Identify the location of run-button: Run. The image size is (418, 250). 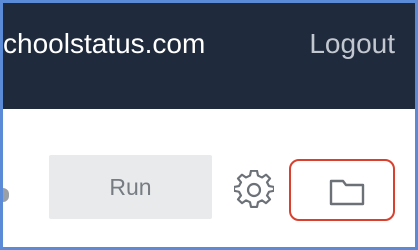
(130, 187).